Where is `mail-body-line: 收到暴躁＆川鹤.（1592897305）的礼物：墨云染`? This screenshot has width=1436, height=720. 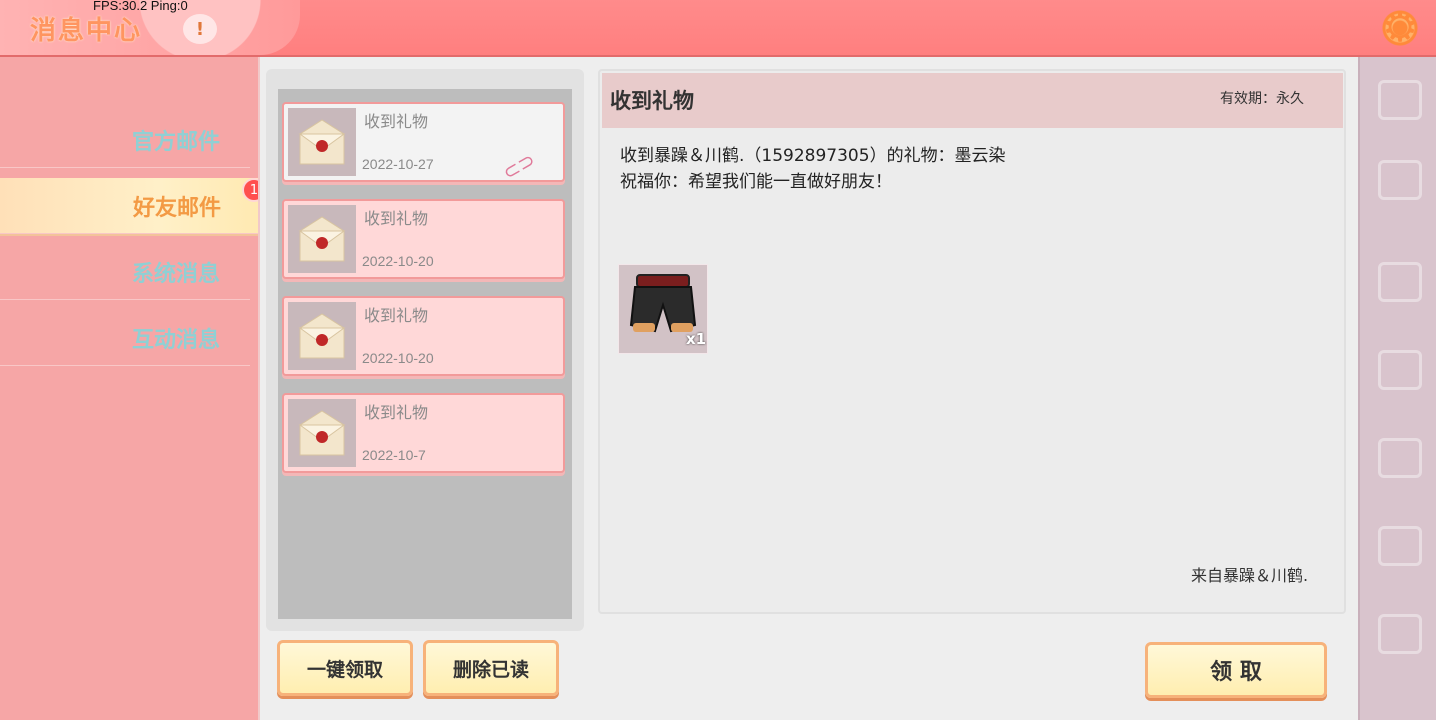
mail-body-line: 收到暴躁＆川鹤.（1592897305）的礼物：墨云染 is located at coordinates (813, 156).